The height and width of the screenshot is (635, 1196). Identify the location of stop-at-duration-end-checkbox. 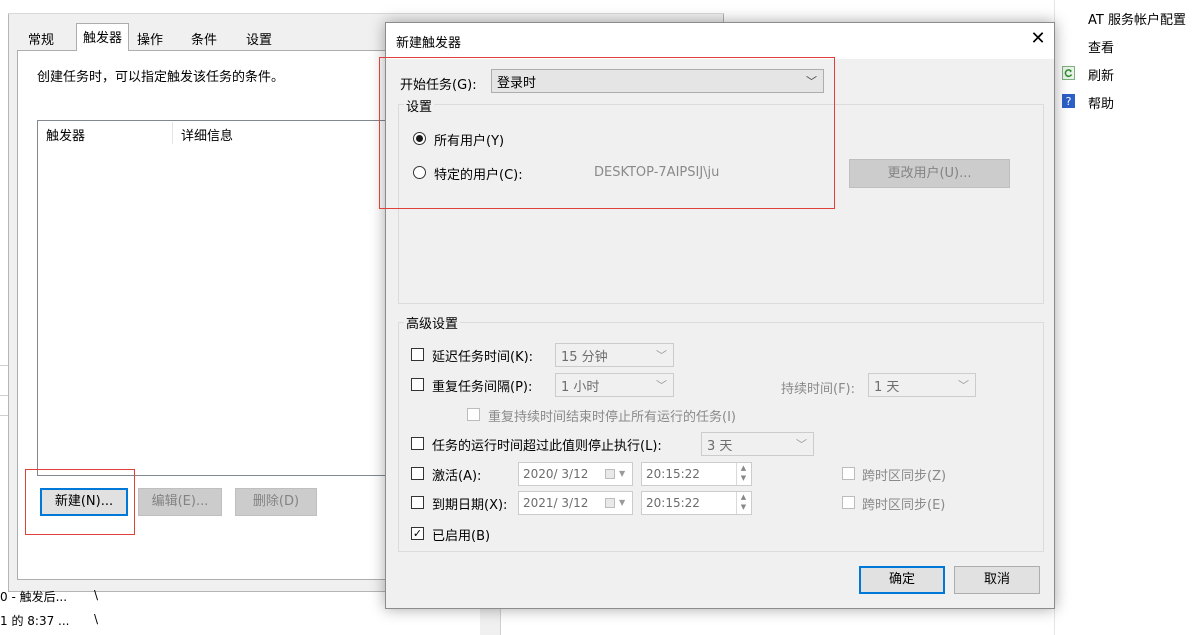
(473, 414).